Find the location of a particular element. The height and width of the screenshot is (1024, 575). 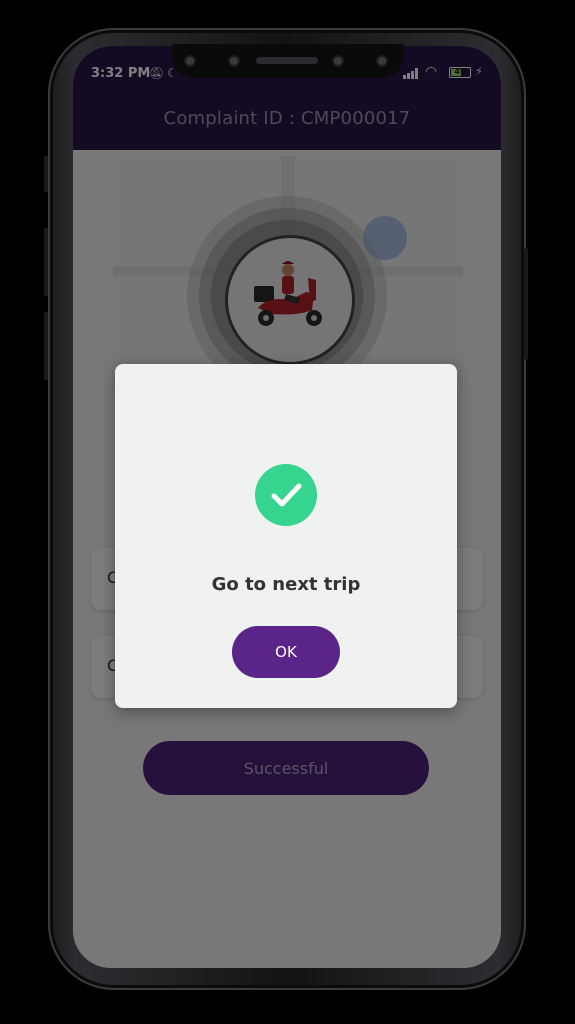

proximity-sensor is located at coordinates (338, 61).